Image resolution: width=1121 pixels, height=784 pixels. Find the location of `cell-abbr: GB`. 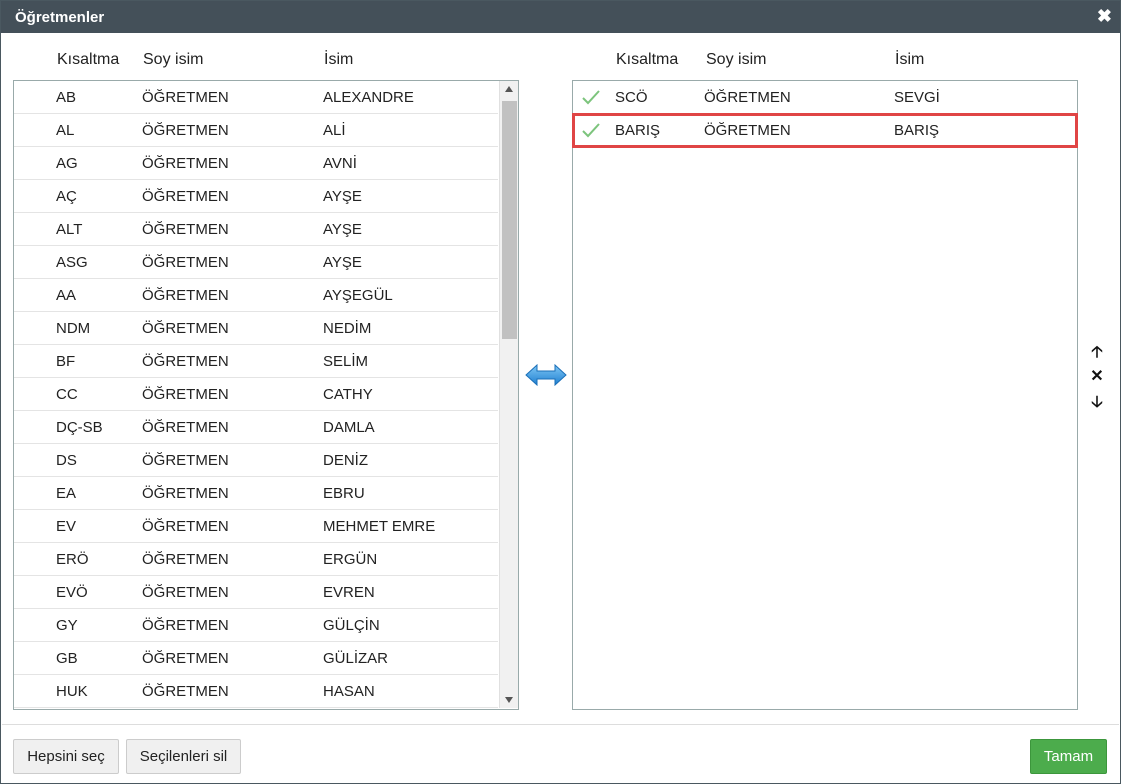

cell-abbr: GB is located at coordinates (67, 658).